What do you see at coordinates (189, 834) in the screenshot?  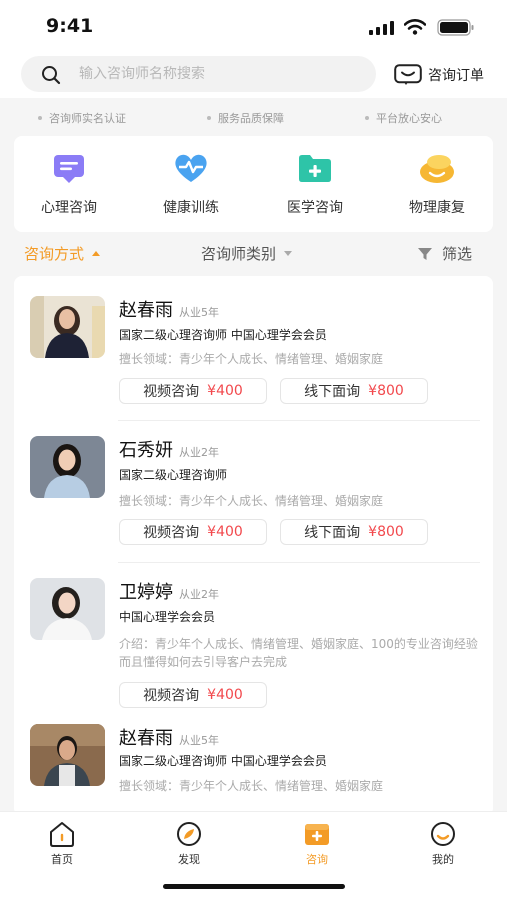 I see `compass-icon` at bounding box center [189, 834].